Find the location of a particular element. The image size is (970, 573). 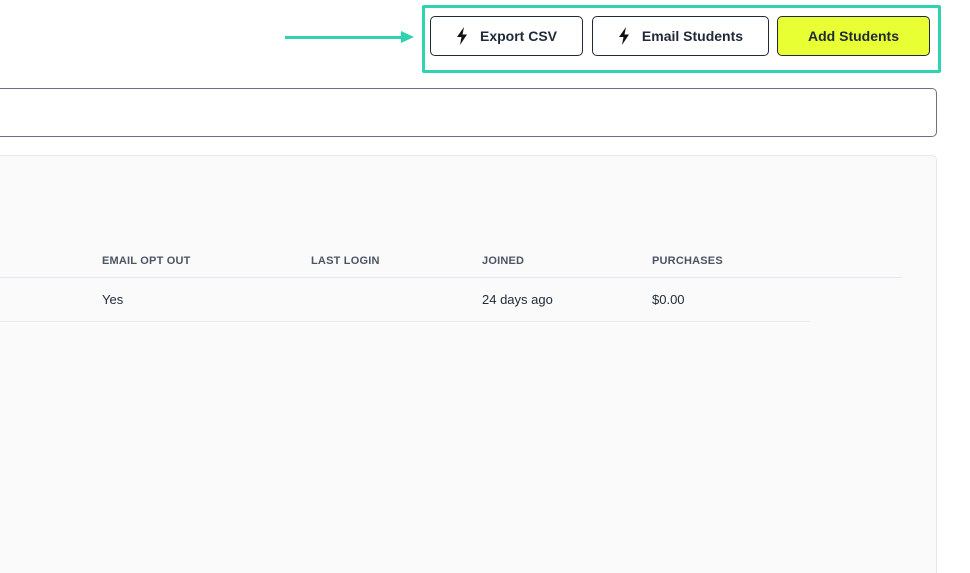

email-students-button: Email Students is located at coordinates (680, 36).